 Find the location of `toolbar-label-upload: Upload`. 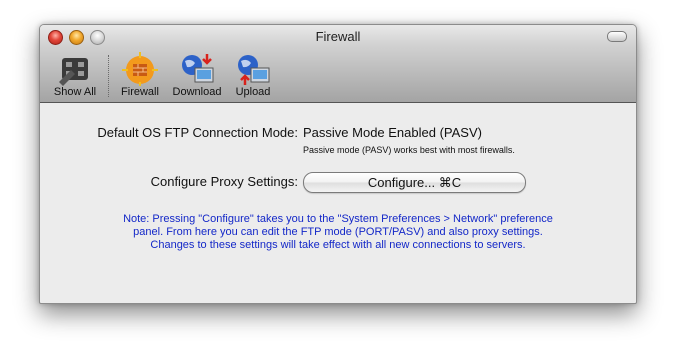

toolbar-label-upload: Upload is located at coordinates (253, 92).